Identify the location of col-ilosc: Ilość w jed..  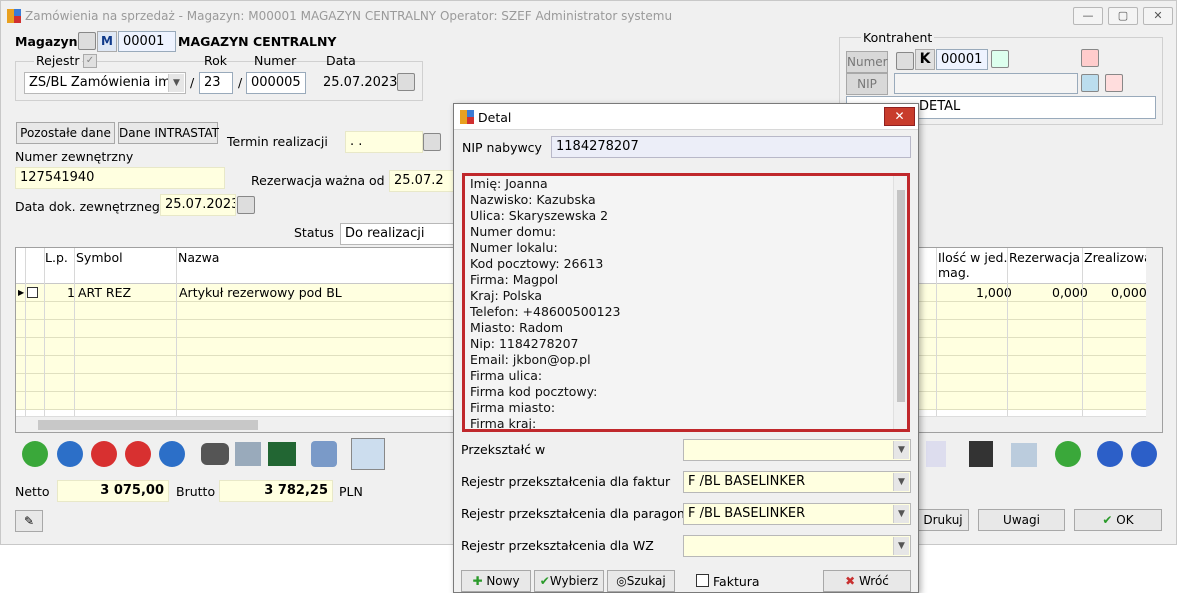
(972, 257).